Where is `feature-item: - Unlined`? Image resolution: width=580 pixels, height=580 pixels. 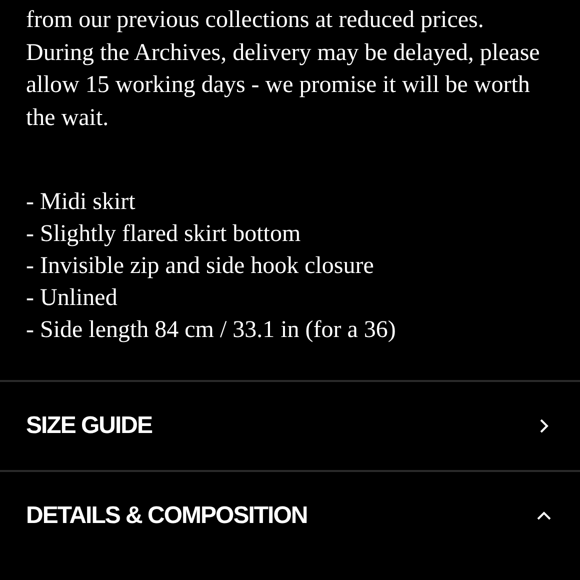
feature-item: - Unlined is located at coordinates (72, 298).